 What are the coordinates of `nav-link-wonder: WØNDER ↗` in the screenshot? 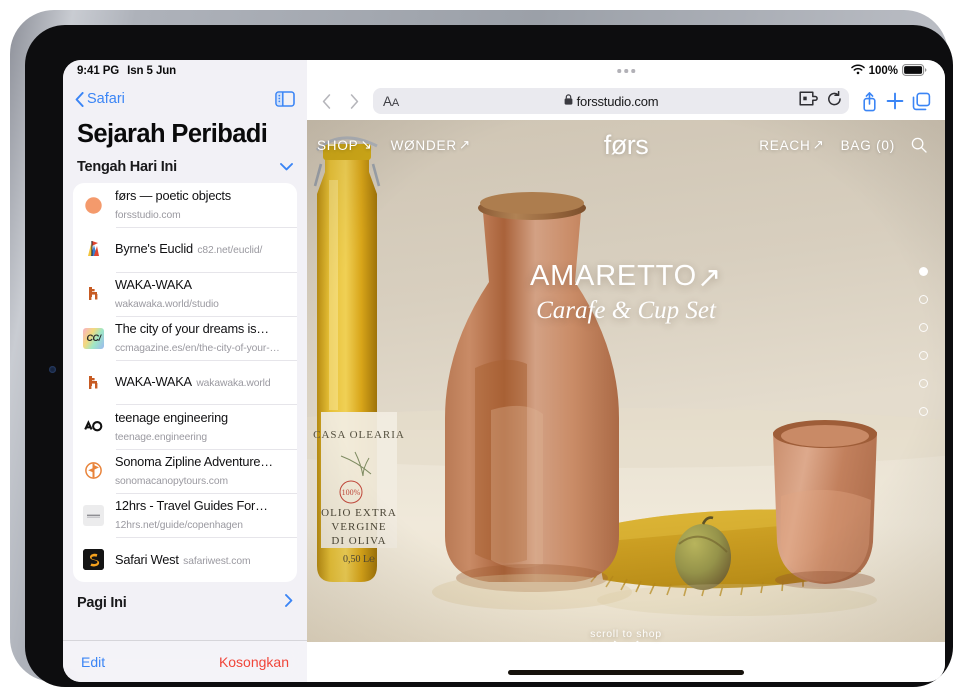 It's located at (431, 145).